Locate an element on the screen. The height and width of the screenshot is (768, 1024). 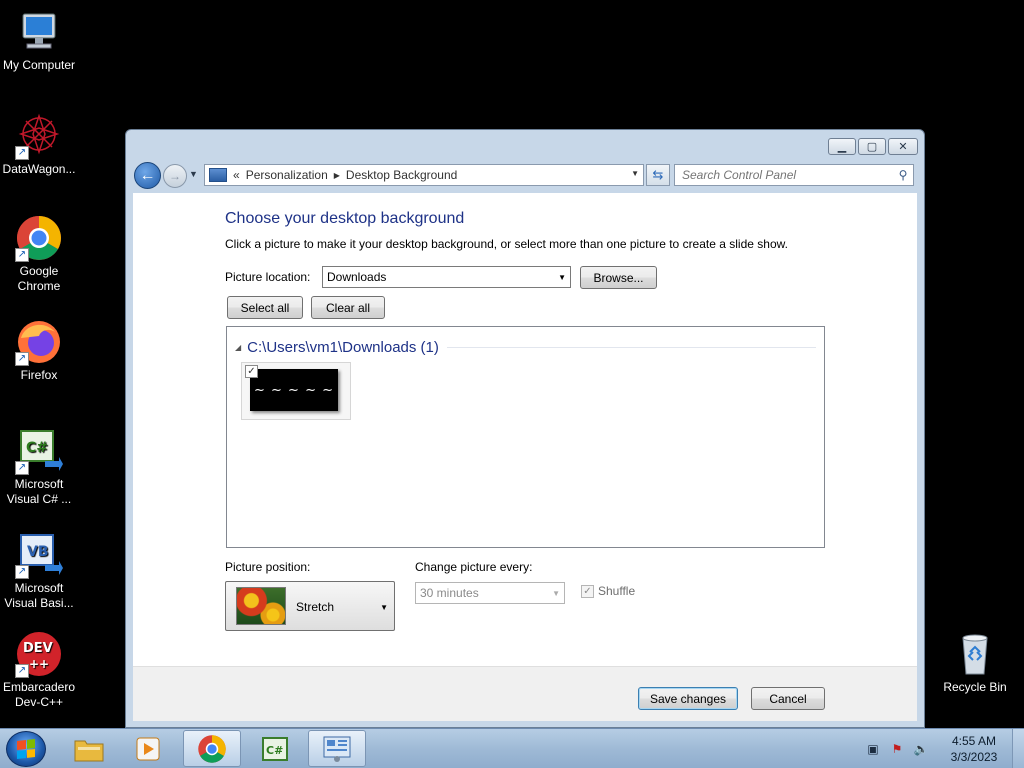
desktop-icon-google-chrome: ↗ Google Chrome is located at coordinates (39, 254).